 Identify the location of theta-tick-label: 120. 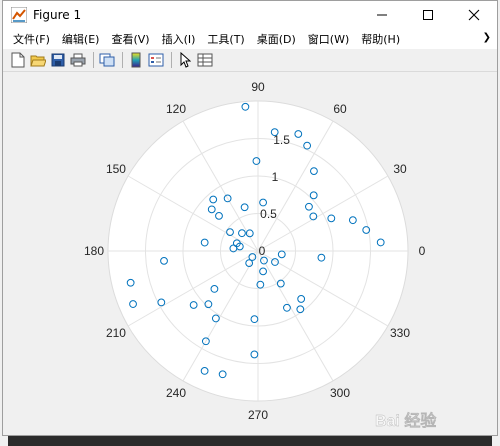
(176, 109).